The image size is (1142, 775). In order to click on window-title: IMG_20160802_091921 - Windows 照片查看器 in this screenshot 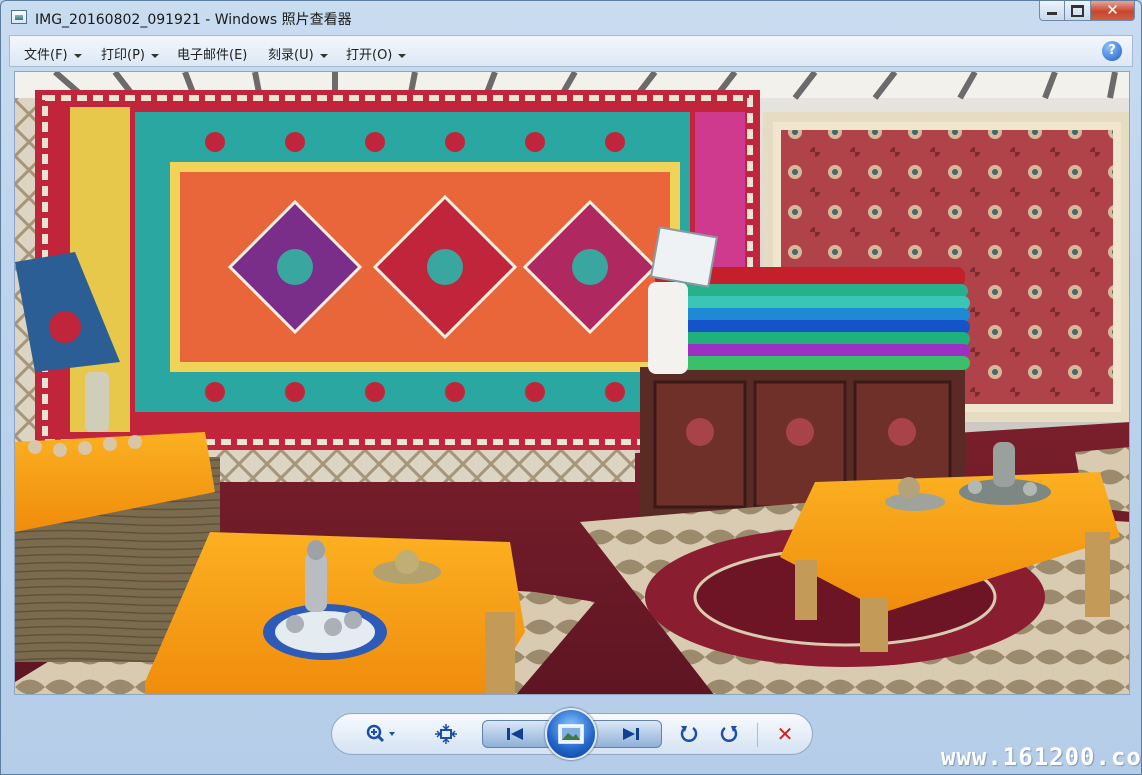, I will do `click(193, 20)`.